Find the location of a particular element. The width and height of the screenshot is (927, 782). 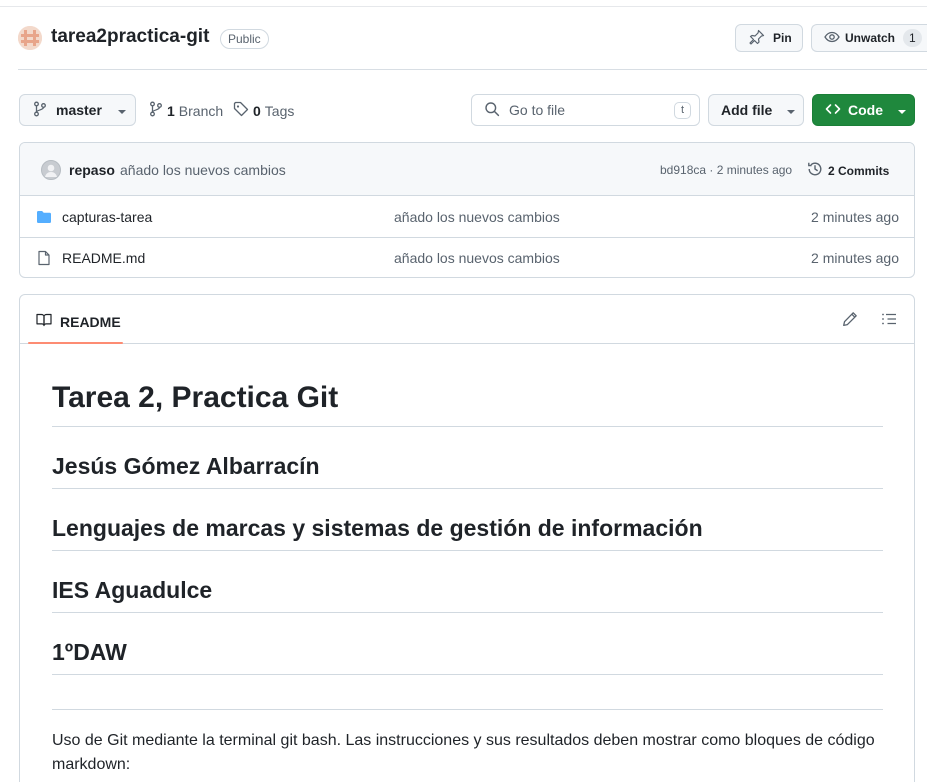

watch-counter: 1 is located at coordinates (912, 38).